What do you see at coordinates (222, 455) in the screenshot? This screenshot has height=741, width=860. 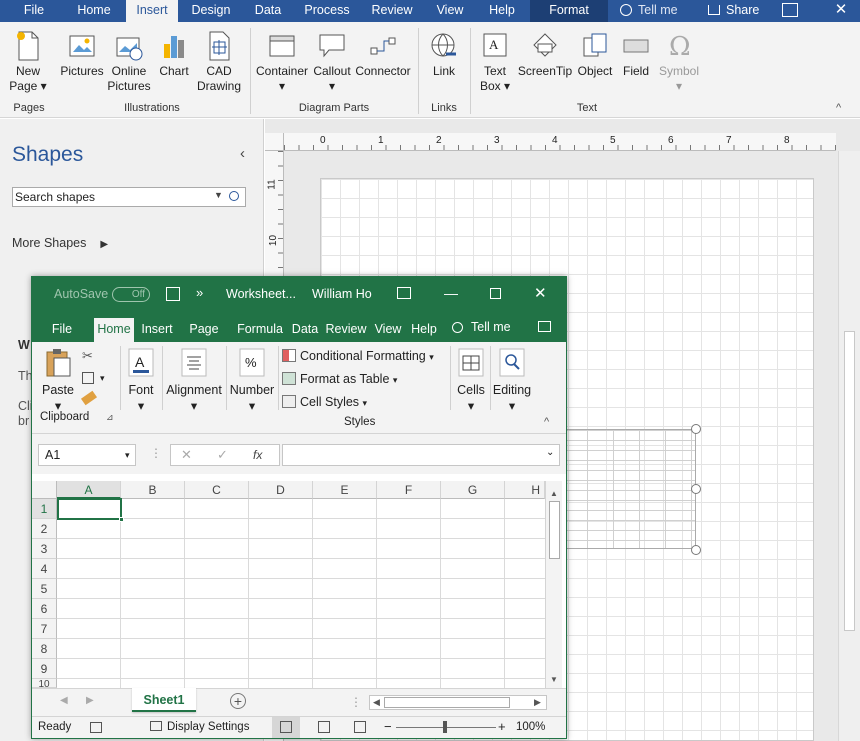 I see `enter-icon: ✓` at bounding box center [222, 455].